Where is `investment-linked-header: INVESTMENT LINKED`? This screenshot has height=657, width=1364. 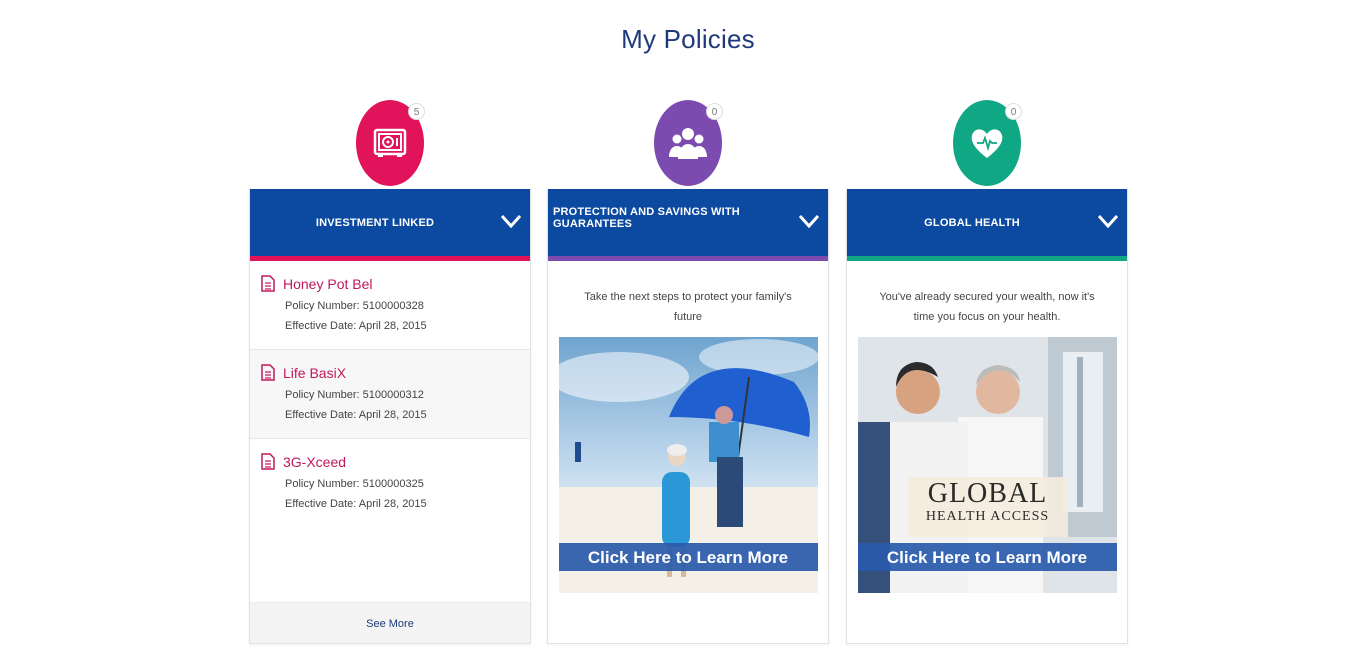 investment-linked-header: INVESTMENT LINKED is located at coordinates (390, 222).